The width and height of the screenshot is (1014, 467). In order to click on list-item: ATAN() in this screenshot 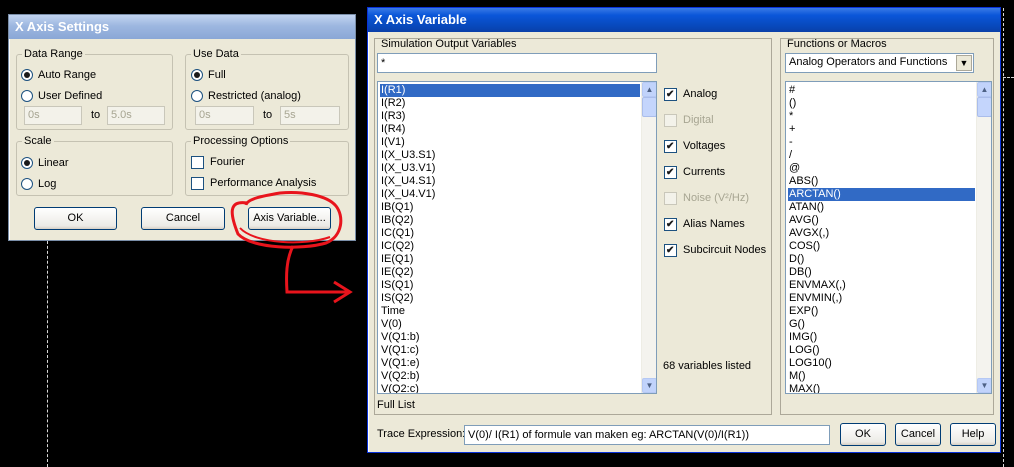, I will do `click(881, 207)`.